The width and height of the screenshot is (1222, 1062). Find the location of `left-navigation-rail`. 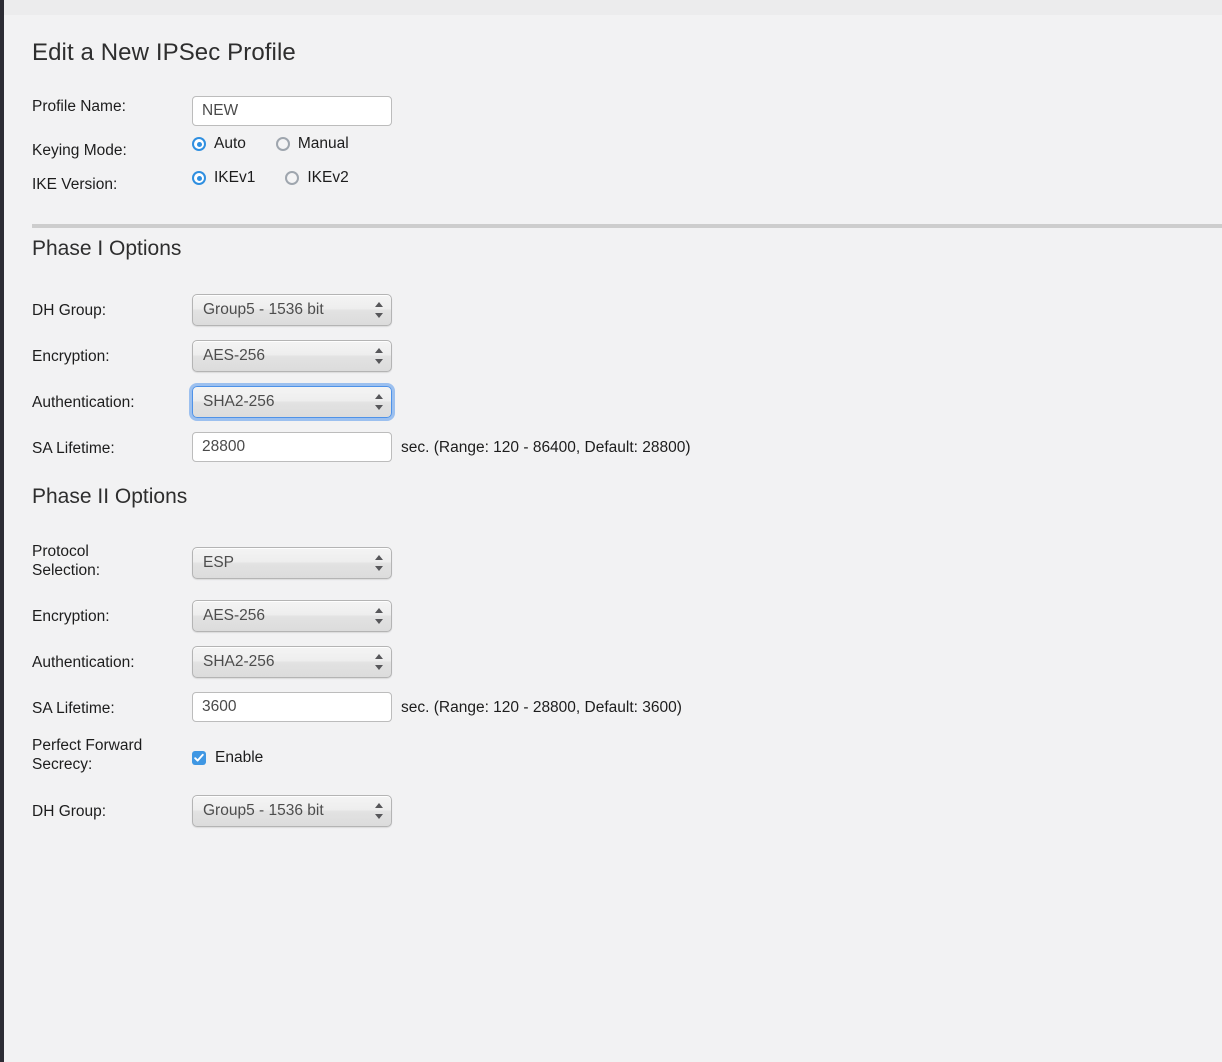

left-navigation-rail is located at coordinates (2, 531).